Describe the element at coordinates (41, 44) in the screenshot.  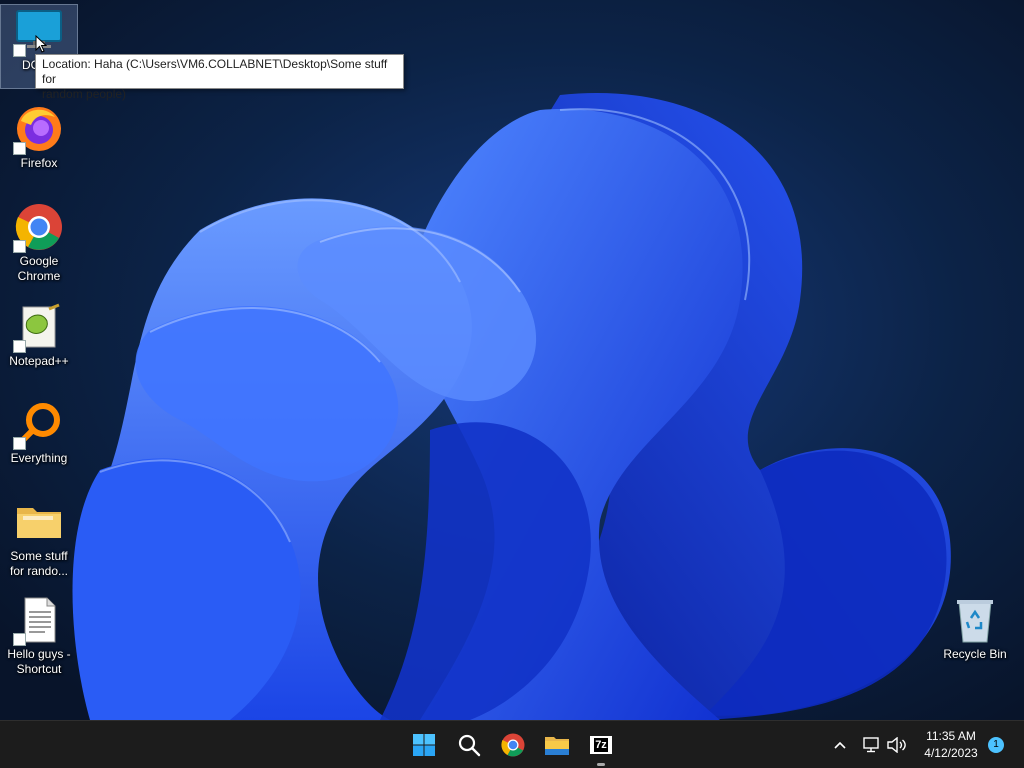
I see `mouse-cursor-icon` at that location.